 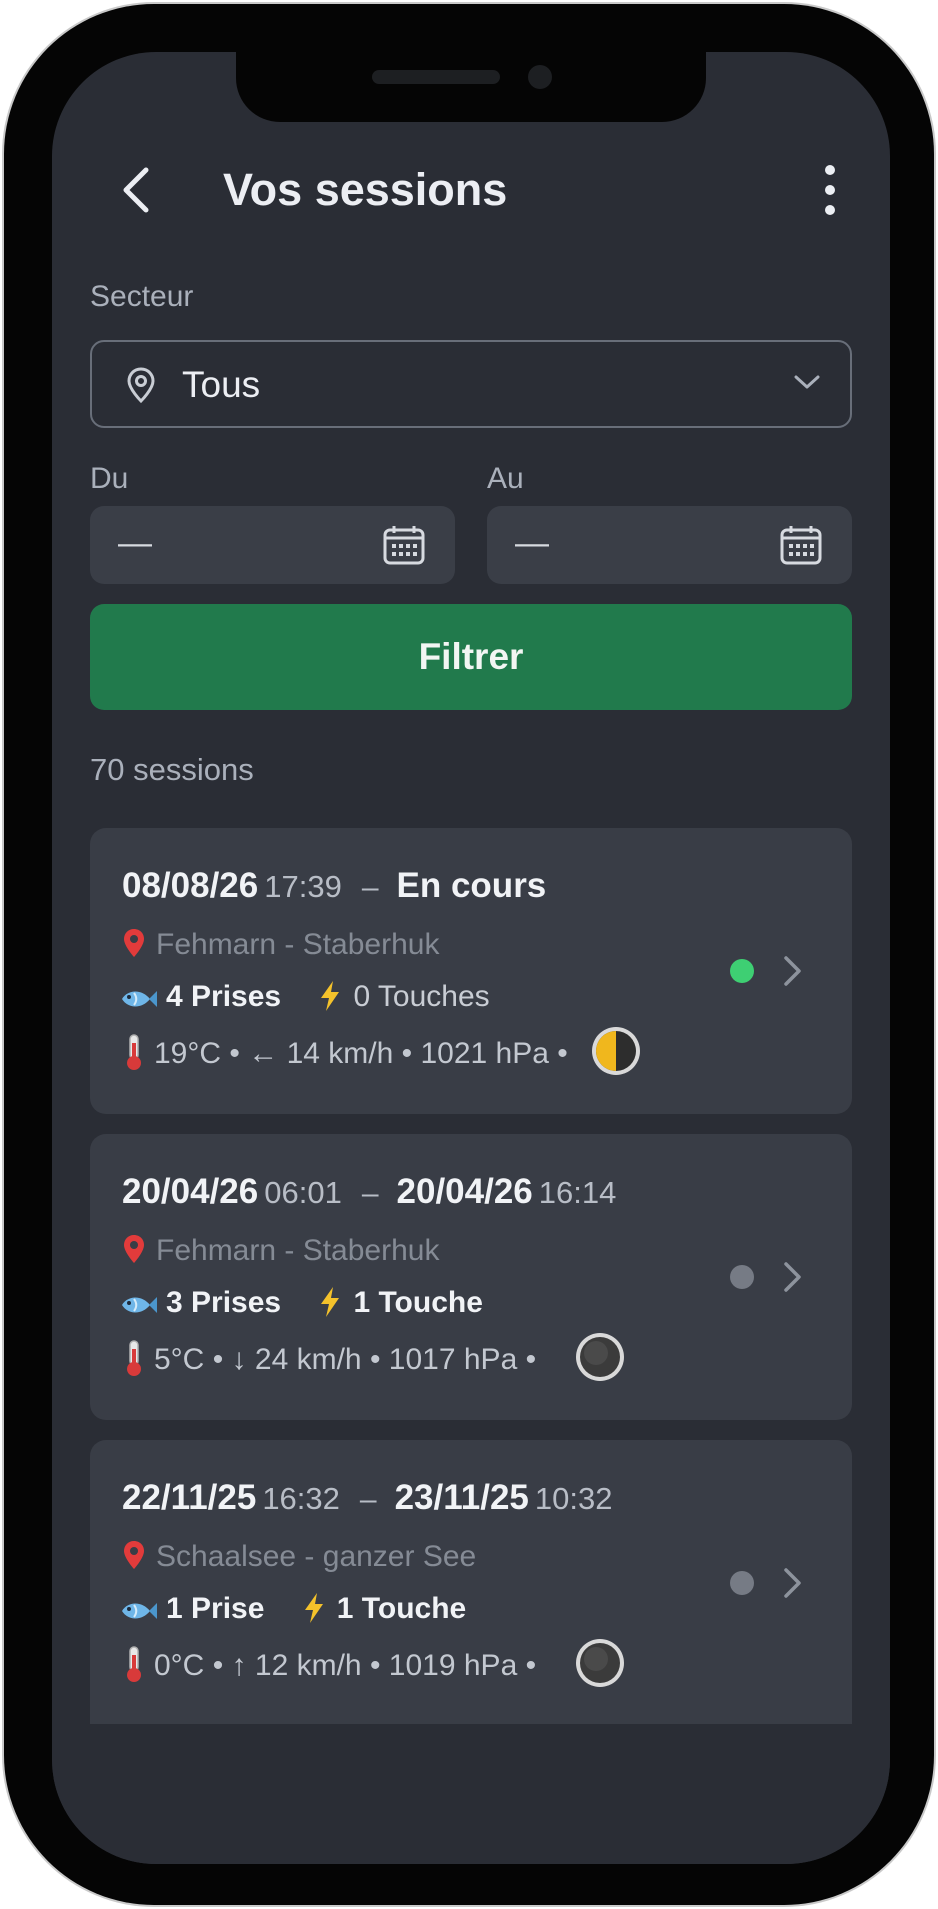 I want to click on session-period: 22/11/25 16:32–23/11/25 10:32, so click(x=367, y=1498).